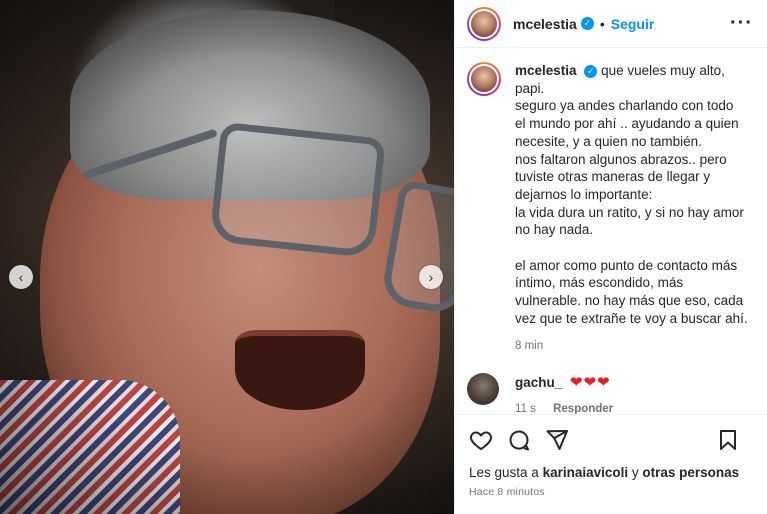  What do you see at coordinates (586, 472) in the screenshot?
I see `likes-user-link: karinaiavicoli` at bounding box center [586, 472].